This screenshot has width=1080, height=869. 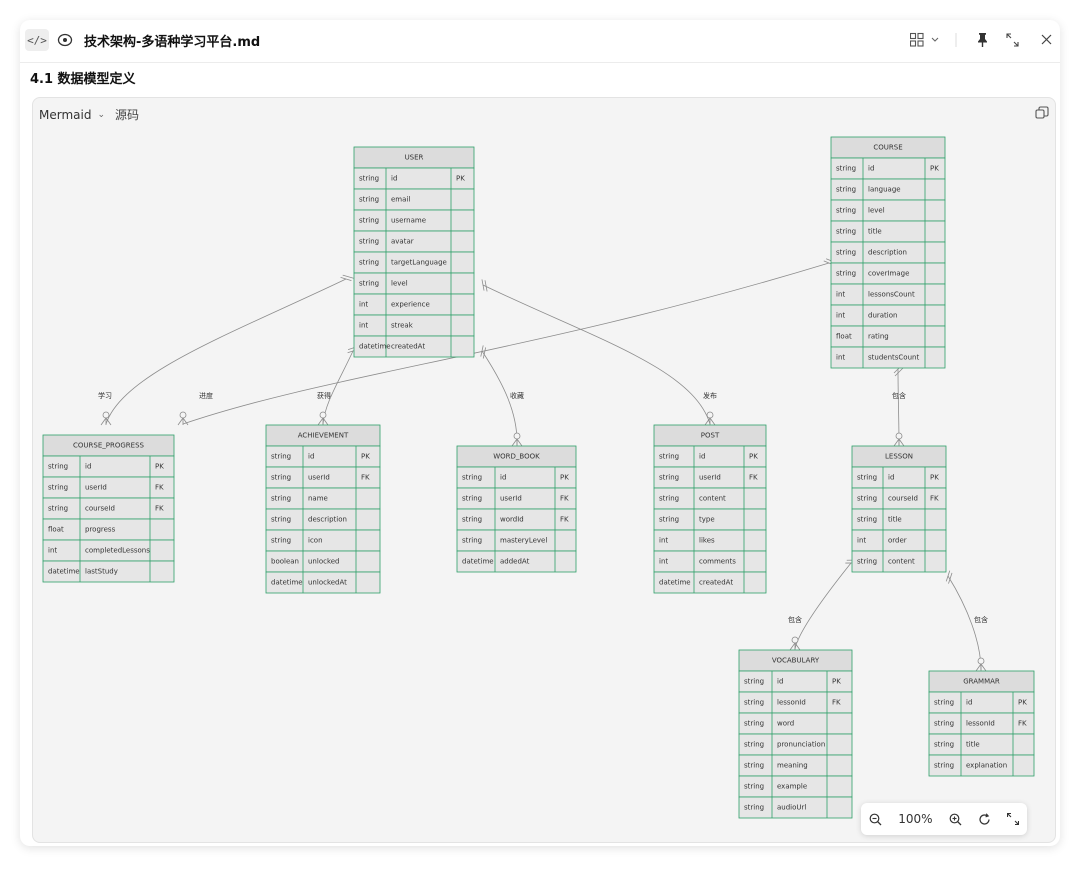 What do you see at coordinates (101, 115) in the screenshot?
I see `chevron-down-icon: ⌄` at bounding box center [101, 115].